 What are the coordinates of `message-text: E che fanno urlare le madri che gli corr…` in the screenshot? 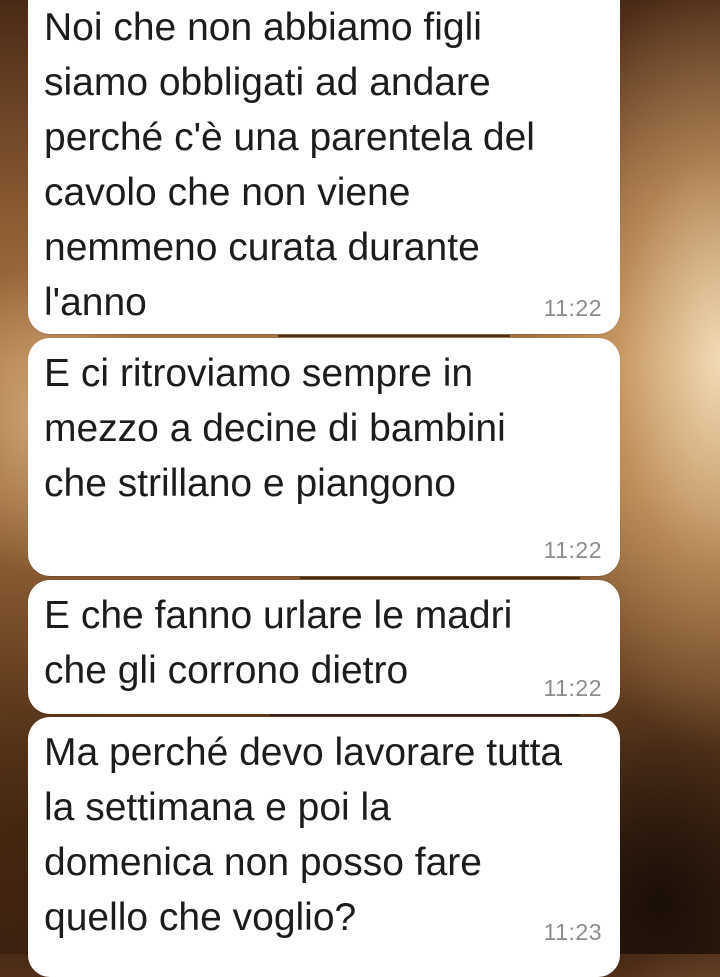 It's located at (278, 643).